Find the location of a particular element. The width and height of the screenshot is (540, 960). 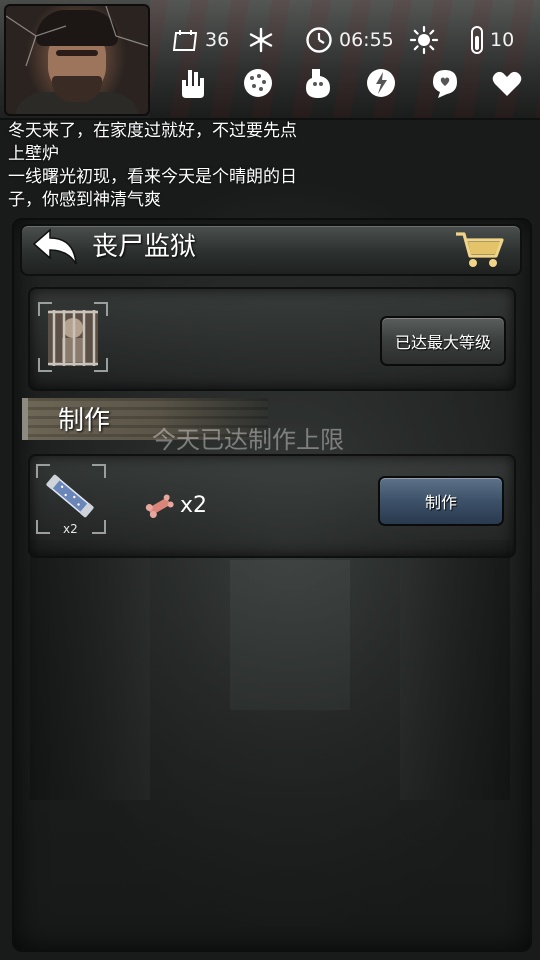

crafting-section-title: 制作 is located at coordinates (84, 421).